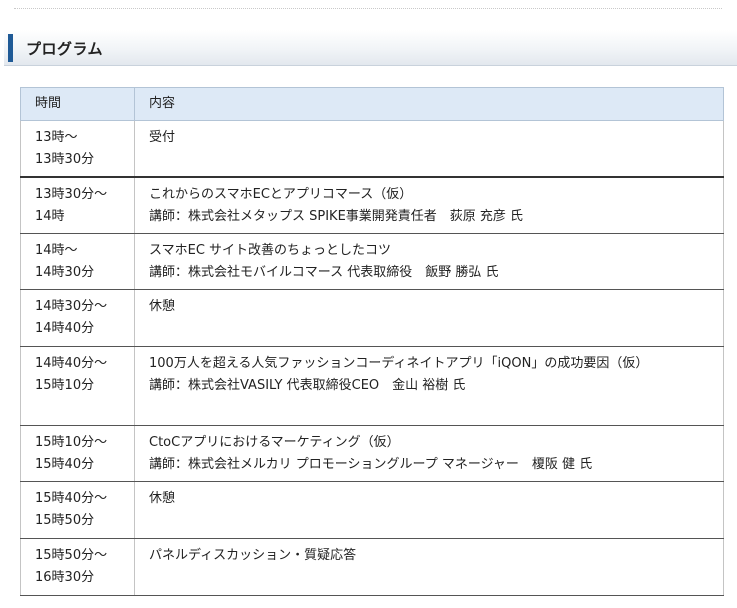 The width and height of the screenshot is (737, 608). Describe the element at coordinates (71, 442) in the screenshot. I see `time-start: 15時10分〜` at that location.